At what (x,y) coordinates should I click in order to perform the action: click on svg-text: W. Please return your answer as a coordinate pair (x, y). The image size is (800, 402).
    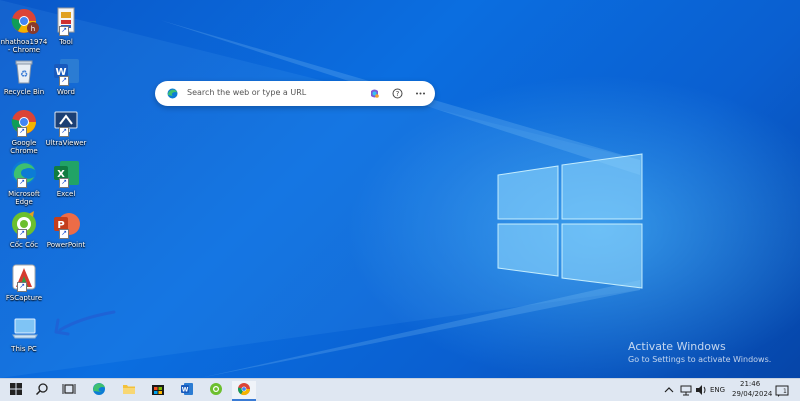
    Looking at the image, I should click on (185, 390).